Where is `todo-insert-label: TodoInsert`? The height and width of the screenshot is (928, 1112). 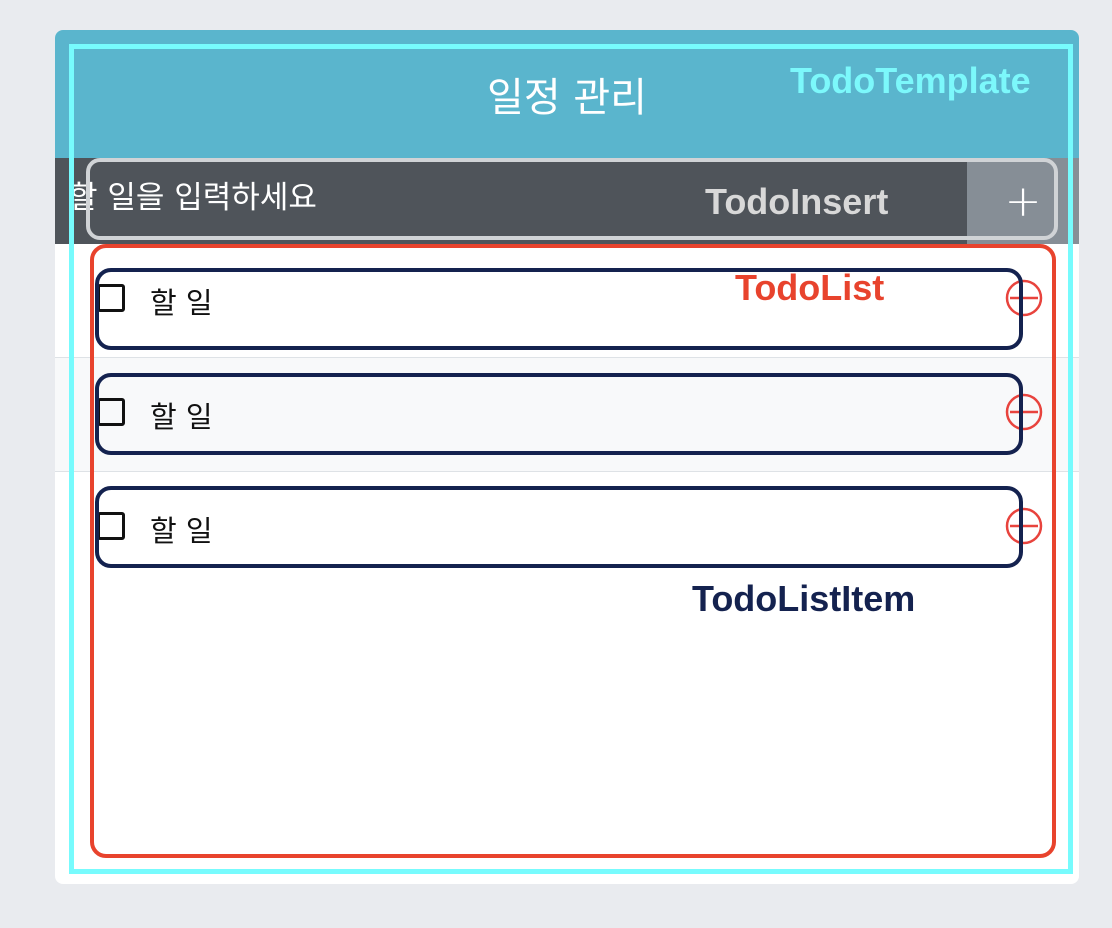
todo-insert-label: TodoInsert is located at coordinates (797, 201).